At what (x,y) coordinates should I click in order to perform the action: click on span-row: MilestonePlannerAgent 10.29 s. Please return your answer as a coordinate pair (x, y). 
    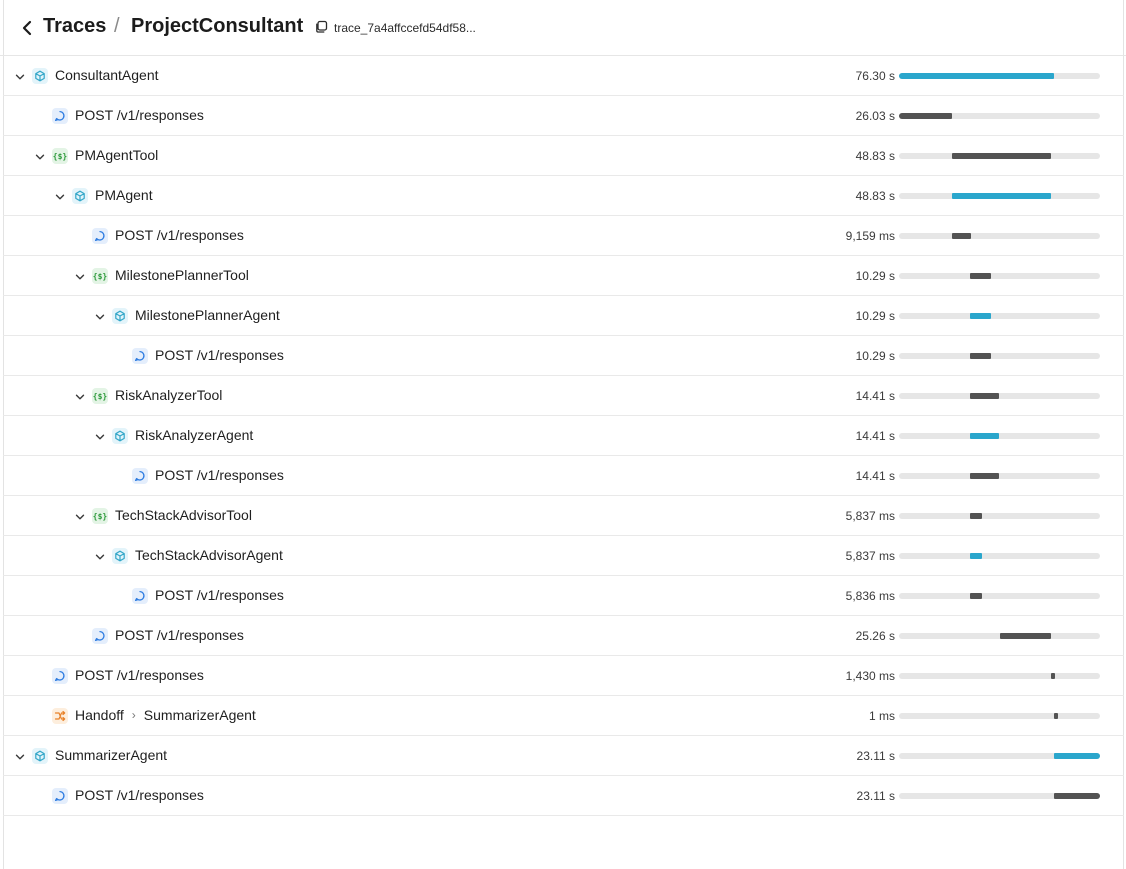
    Looking at the image, I should click on (563, 316).